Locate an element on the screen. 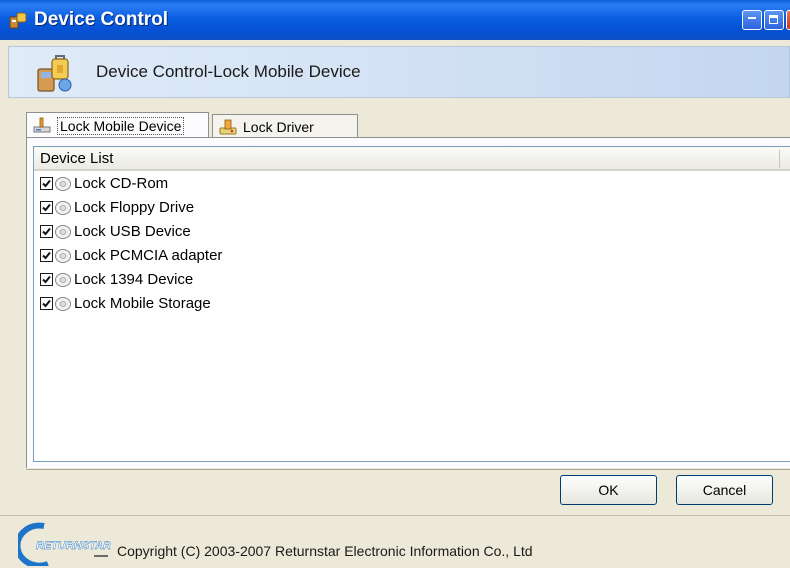 The width and height of the screenshot is (790, 568). title-bar: Device Control is located at coordinates (395, 20).